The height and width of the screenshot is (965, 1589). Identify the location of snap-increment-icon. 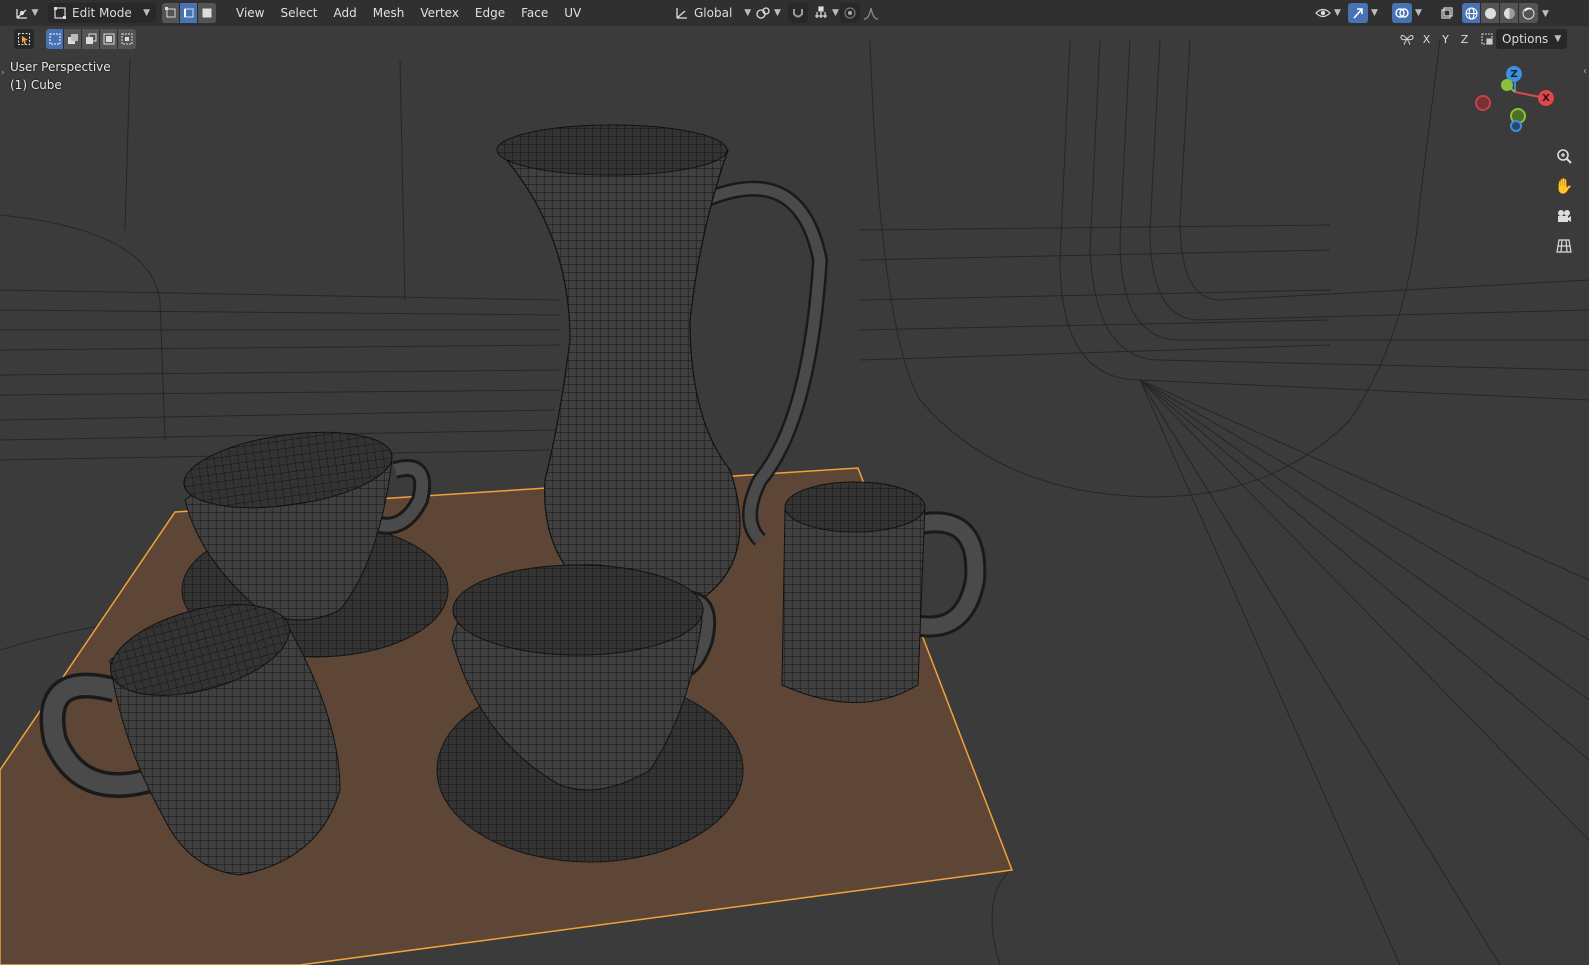
(821, 12).